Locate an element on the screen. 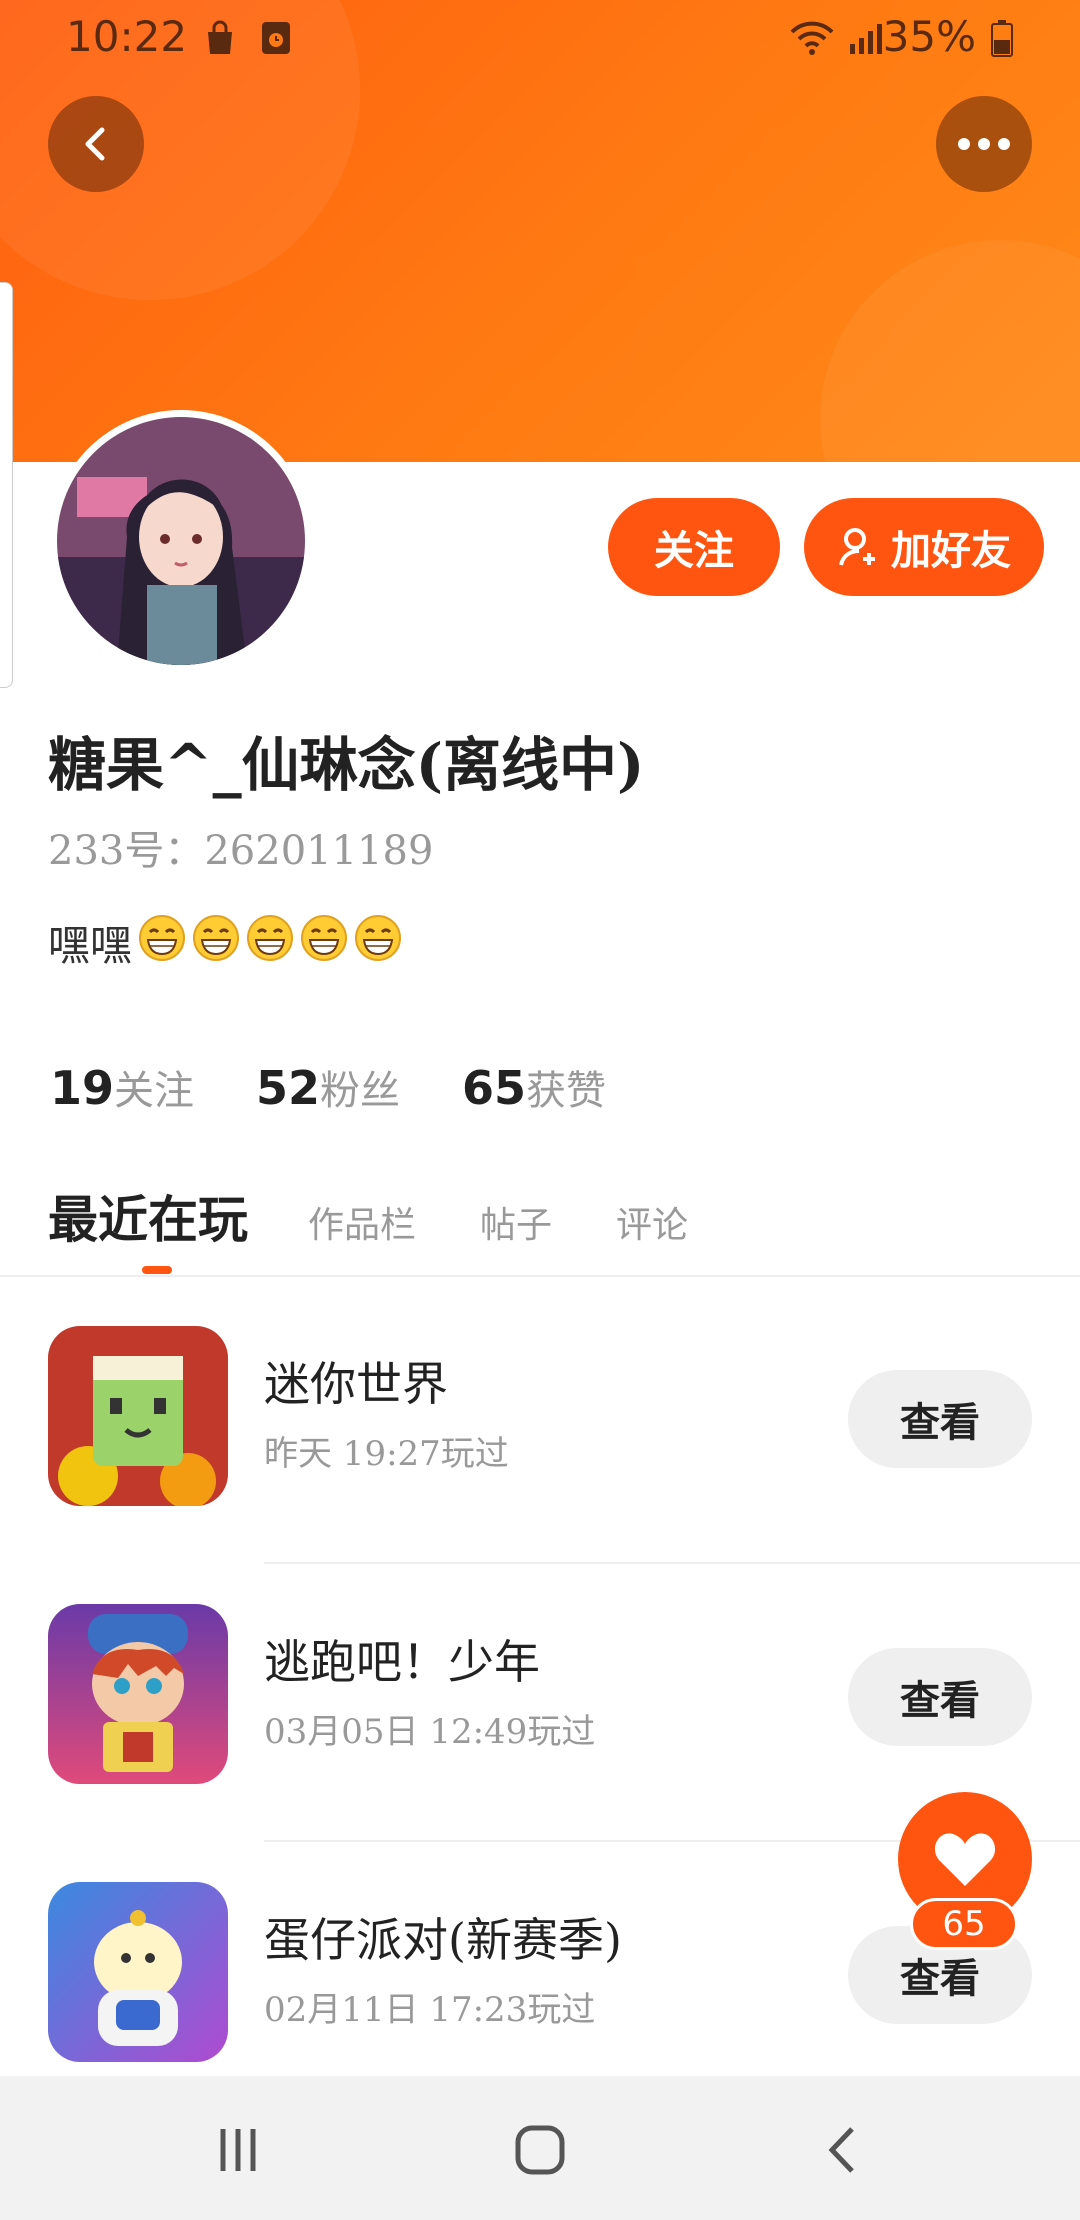  game-list-item: 迷你世界 昨天 19:27玩过 查看 is located at coordinates (540, 1425).